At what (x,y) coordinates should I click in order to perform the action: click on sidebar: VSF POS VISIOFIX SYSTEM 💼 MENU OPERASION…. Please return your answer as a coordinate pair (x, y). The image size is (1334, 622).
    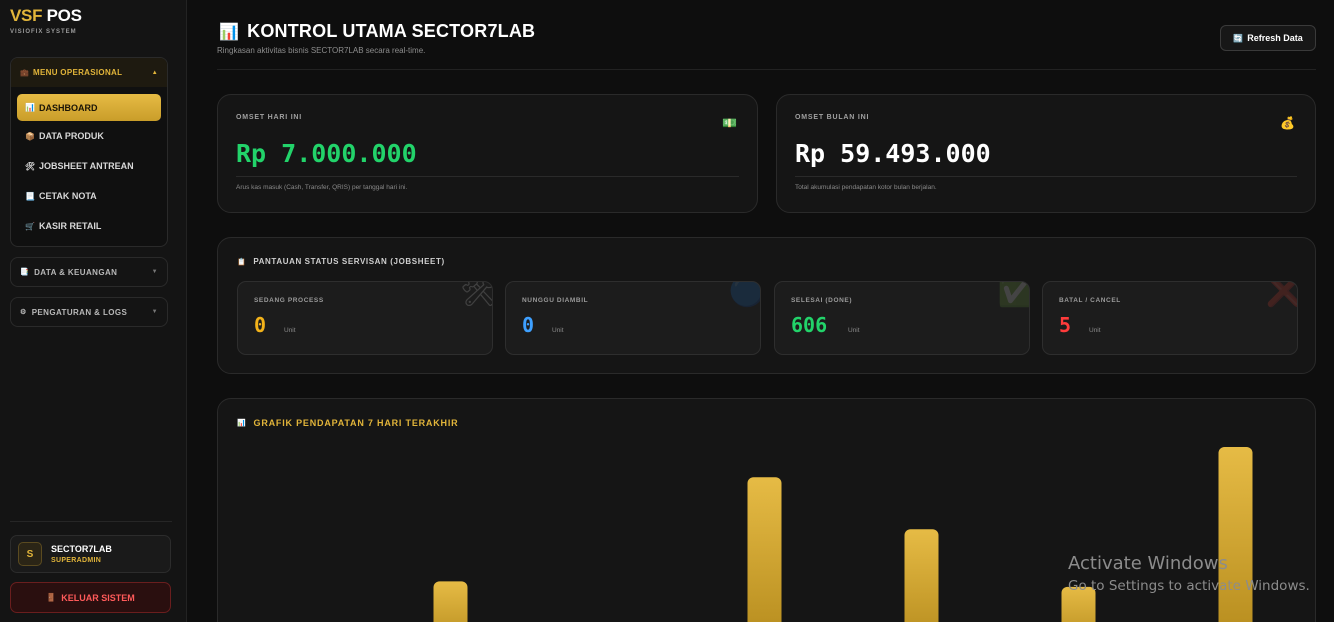
    Looking at the image, I should click on (93, 311).